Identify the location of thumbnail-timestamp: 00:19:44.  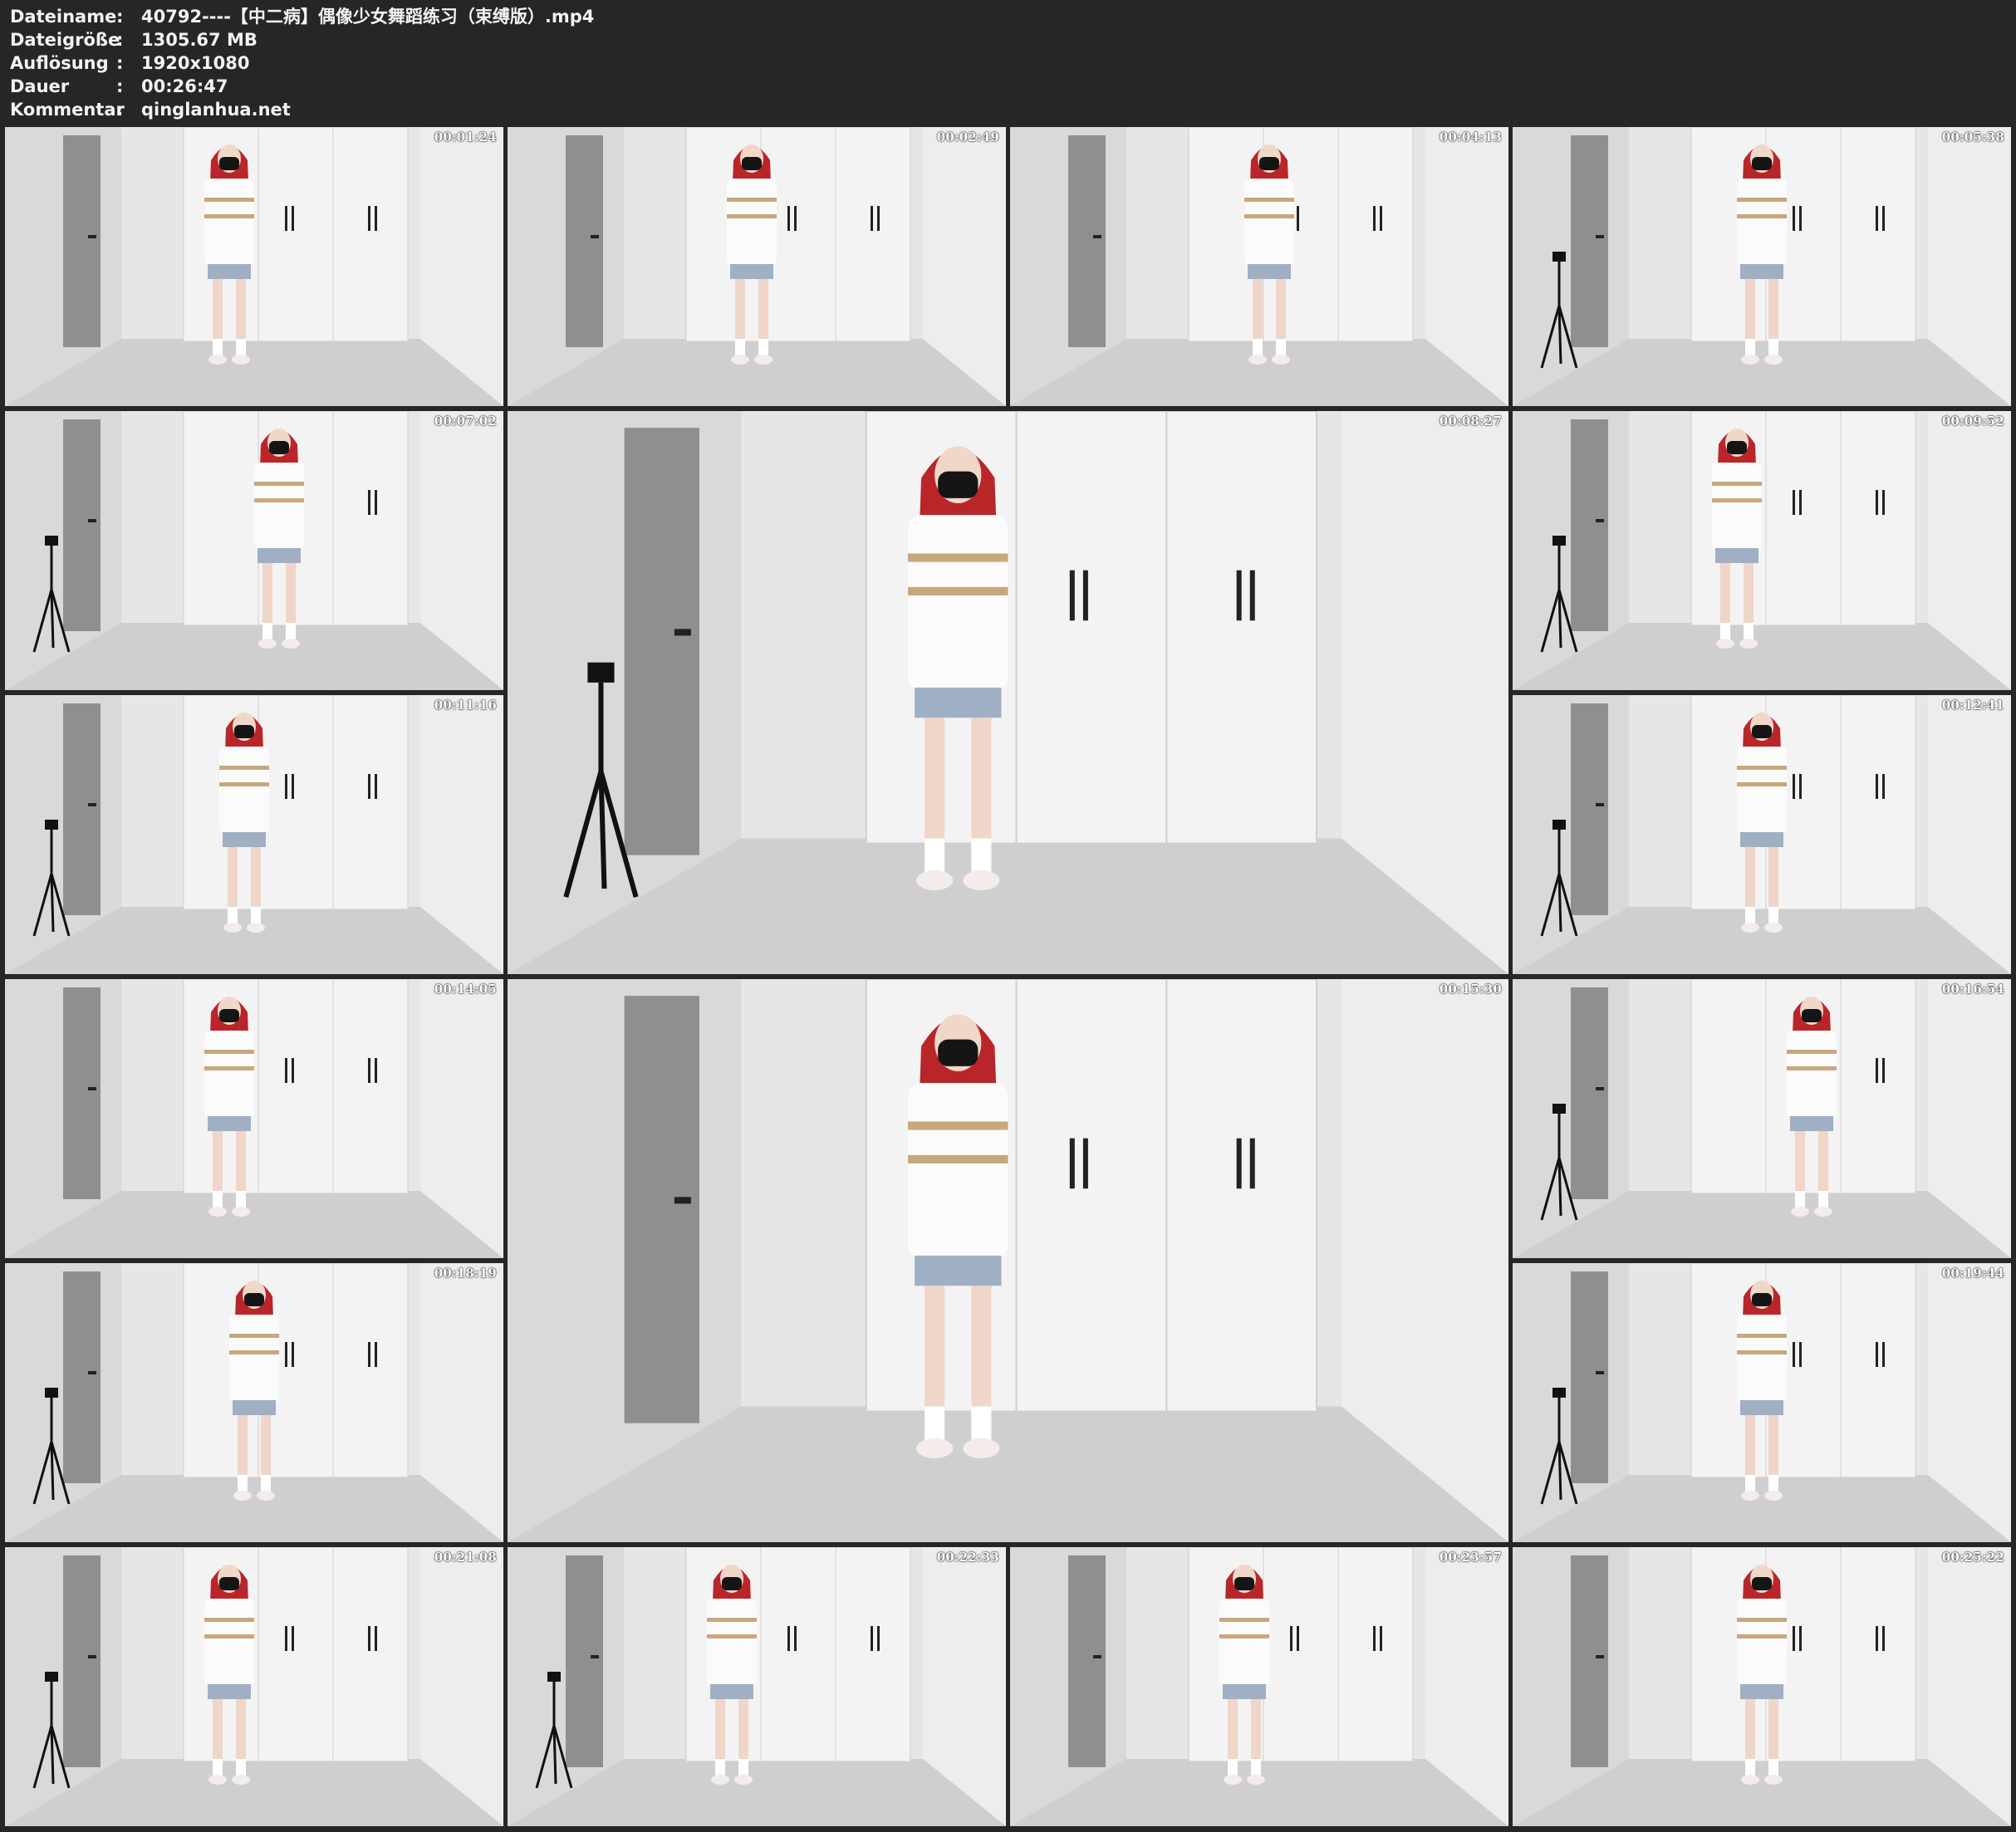
(1972, 1273).